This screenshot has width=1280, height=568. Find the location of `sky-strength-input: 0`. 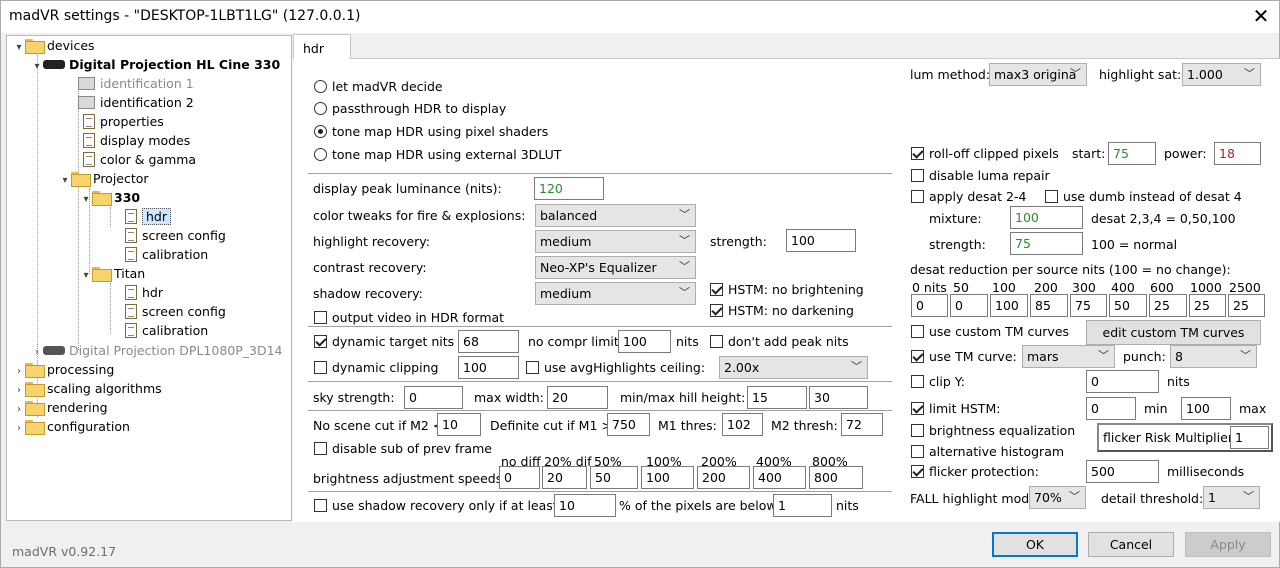

sky-strength-input: 0 is located at coordinates (433, 397).